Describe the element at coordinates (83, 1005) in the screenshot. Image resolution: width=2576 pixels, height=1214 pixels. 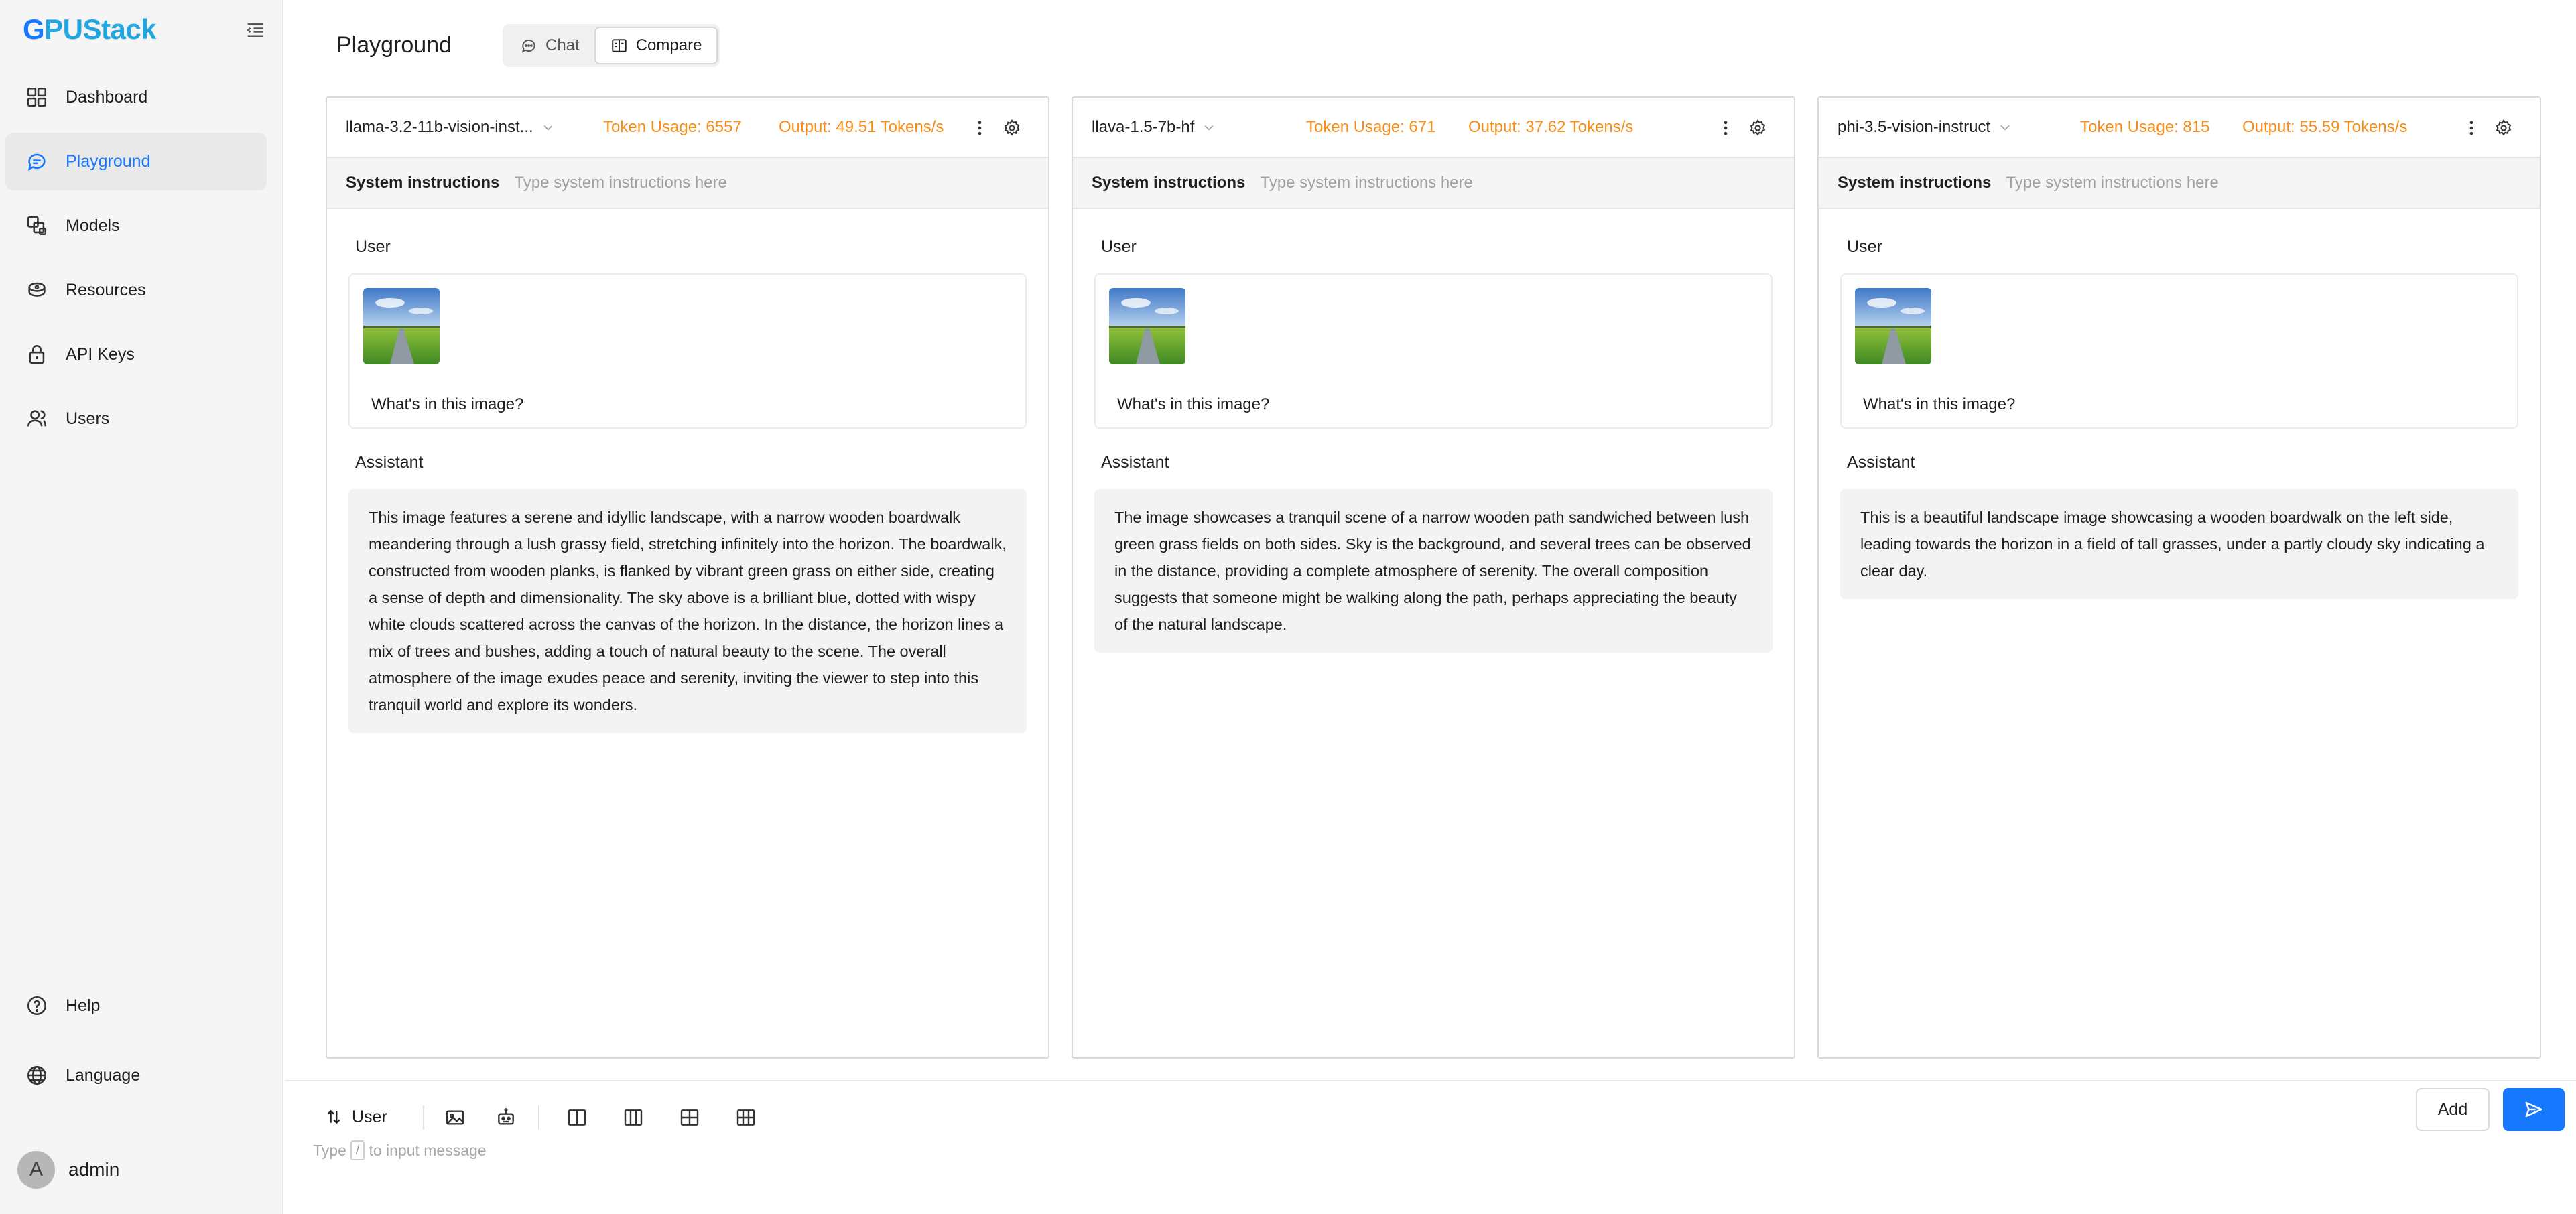
I see `sidebar-item-label: Help` at that location.